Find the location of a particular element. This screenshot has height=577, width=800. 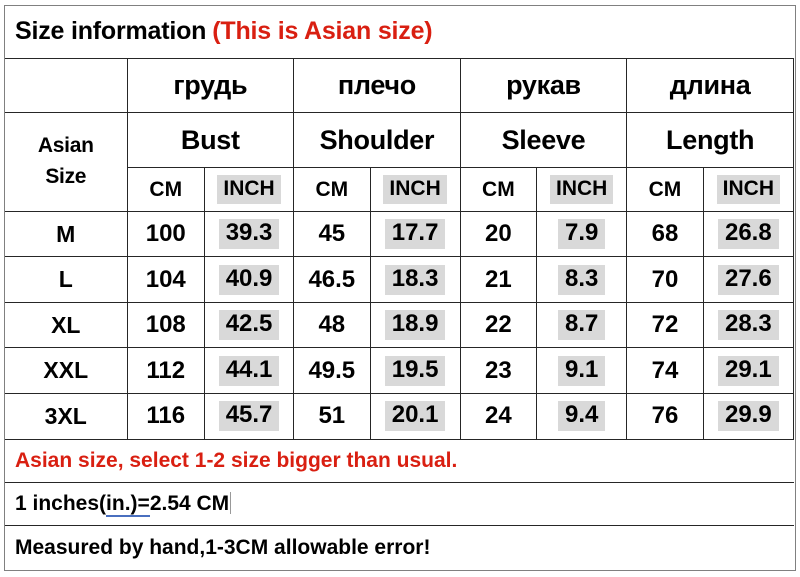

cell-size: XL is located at coordinates (66, 325).